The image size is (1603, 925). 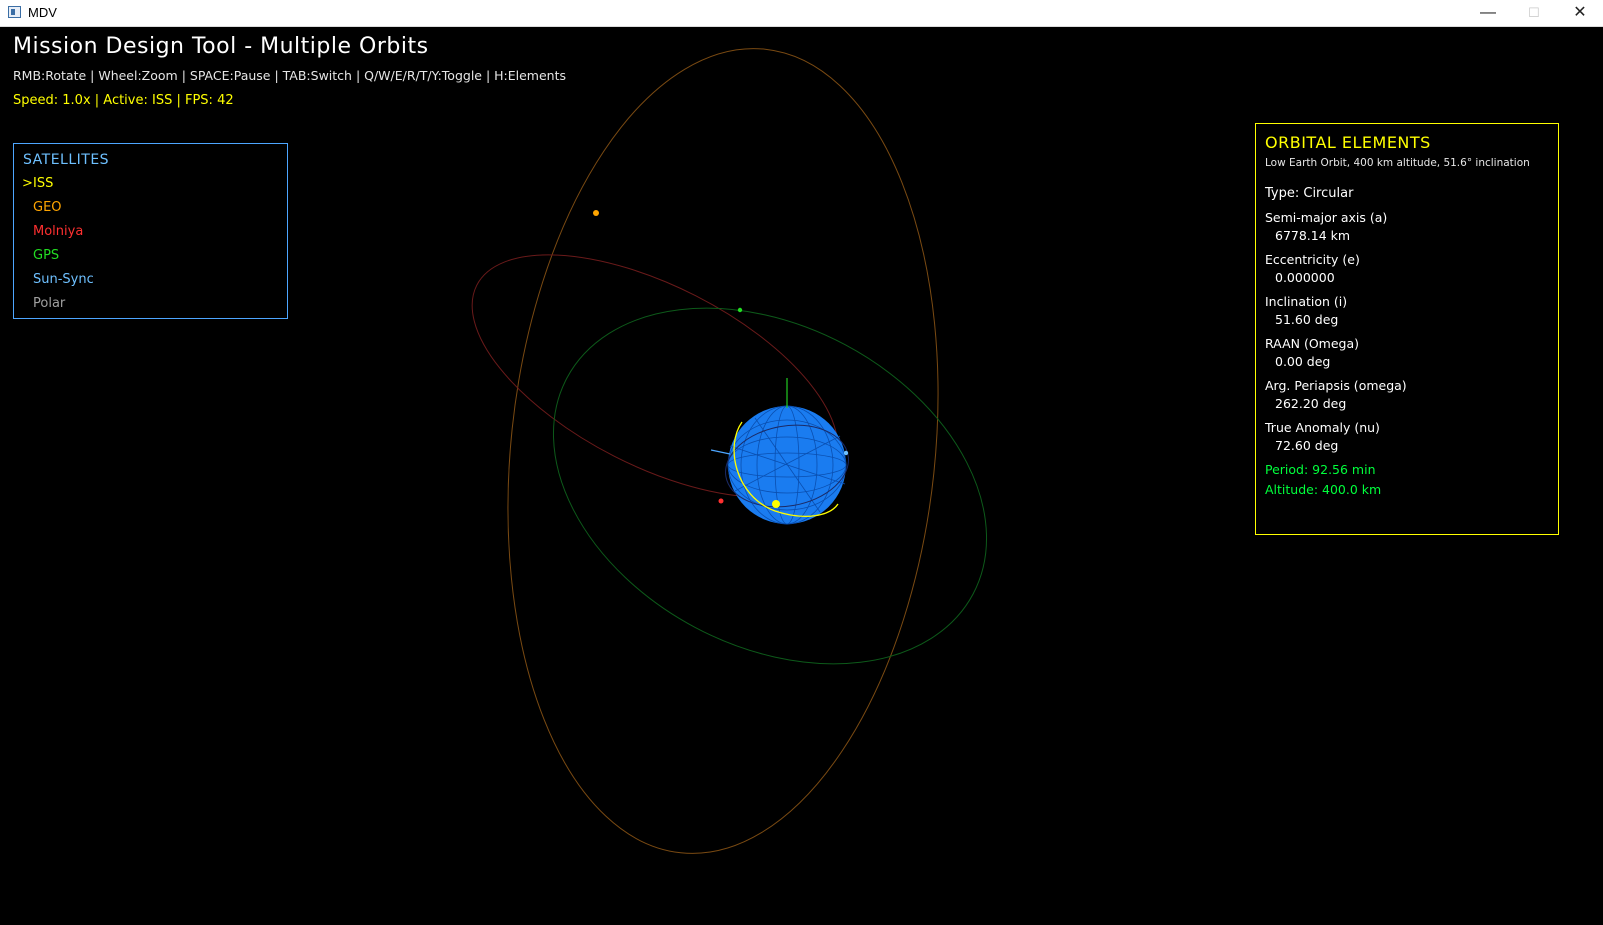 I want to click on app-icon, so click(x=14, y=12).